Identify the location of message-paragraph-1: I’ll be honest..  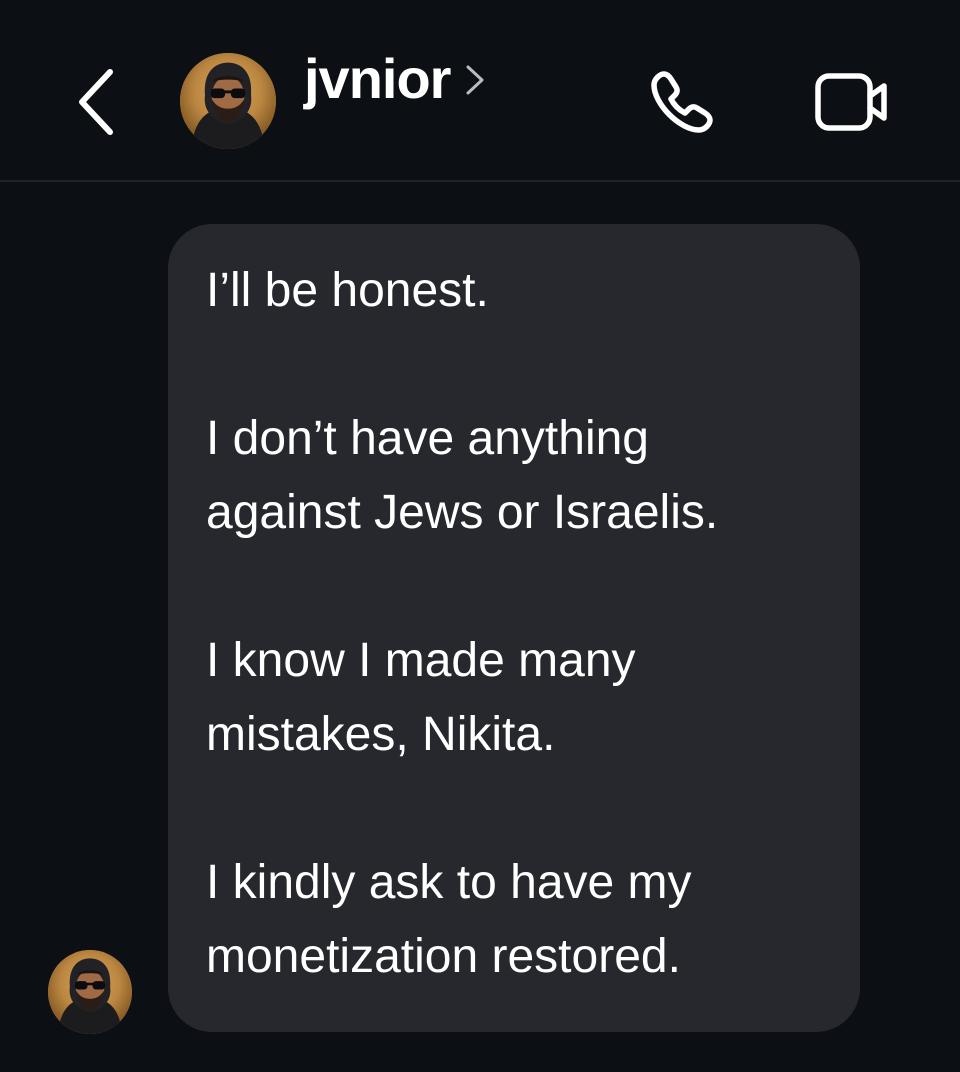
(347, 290).